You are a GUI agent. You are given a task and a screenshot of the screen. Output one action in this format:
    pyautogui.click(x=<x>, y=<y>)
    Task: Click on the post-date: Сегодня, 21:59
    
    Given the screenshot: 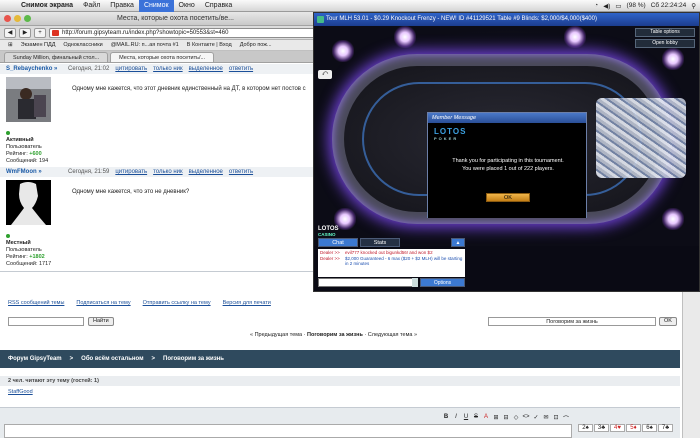 What is the action you would take?
    pyautogui.click(x=89, y=172)
    